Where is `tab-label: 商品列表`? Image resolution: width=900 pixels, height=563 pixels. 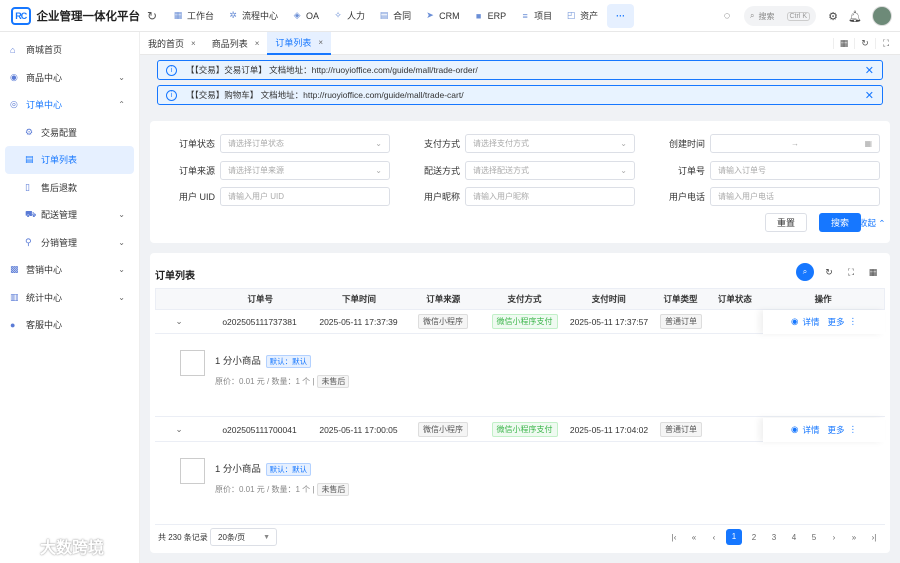
tab-label: 商品列表 is located at coordinates (229, 43).